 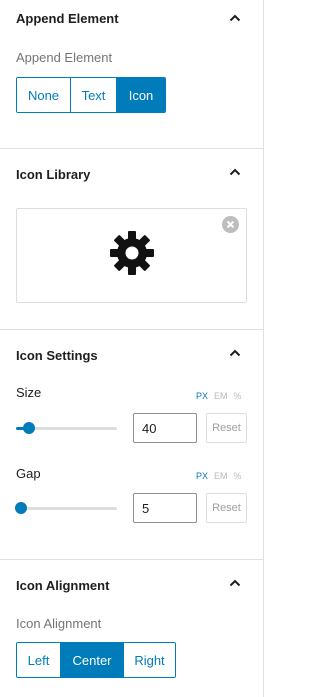 I want to click on gap-slider, so click(x=66, y=508).